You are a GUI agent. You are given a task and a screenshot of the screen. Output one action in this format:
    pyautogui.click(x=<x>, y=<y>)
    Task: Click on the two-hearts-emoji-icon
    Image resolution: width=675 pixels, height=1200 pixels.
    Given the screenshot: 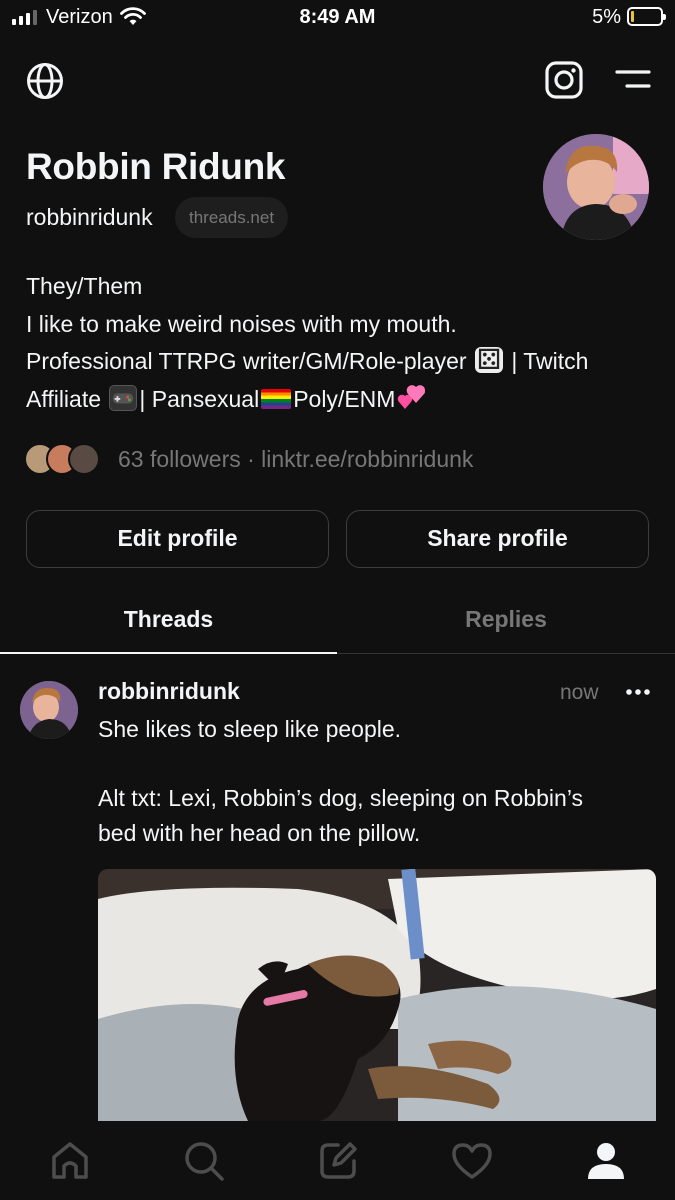 What is the action you would take?
    pyautogui.click(x=412, y=396)
    